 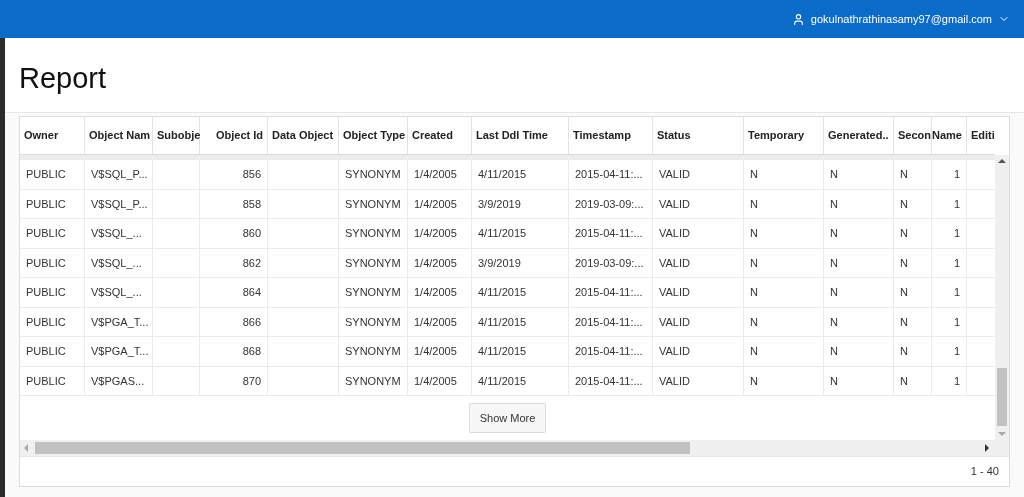 What do you see at coordinates (1002, 434) in the screenshot?
I see `scroll-down-icon` at bounding box center [1002, 434].